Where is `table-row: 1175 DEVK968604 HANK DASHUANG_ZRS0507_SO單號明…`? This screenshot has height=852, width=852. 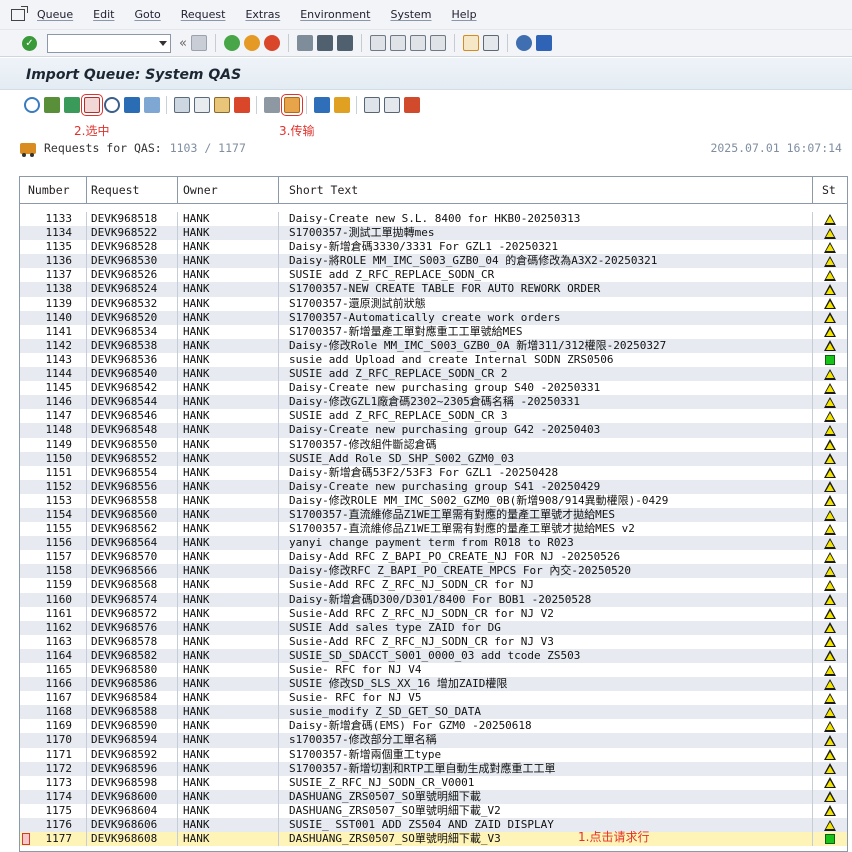 table-row: 1175 DEVK968604 HANK DASHUANG_ZRS0507_SO單號明… is located at coordinates (433, 811).